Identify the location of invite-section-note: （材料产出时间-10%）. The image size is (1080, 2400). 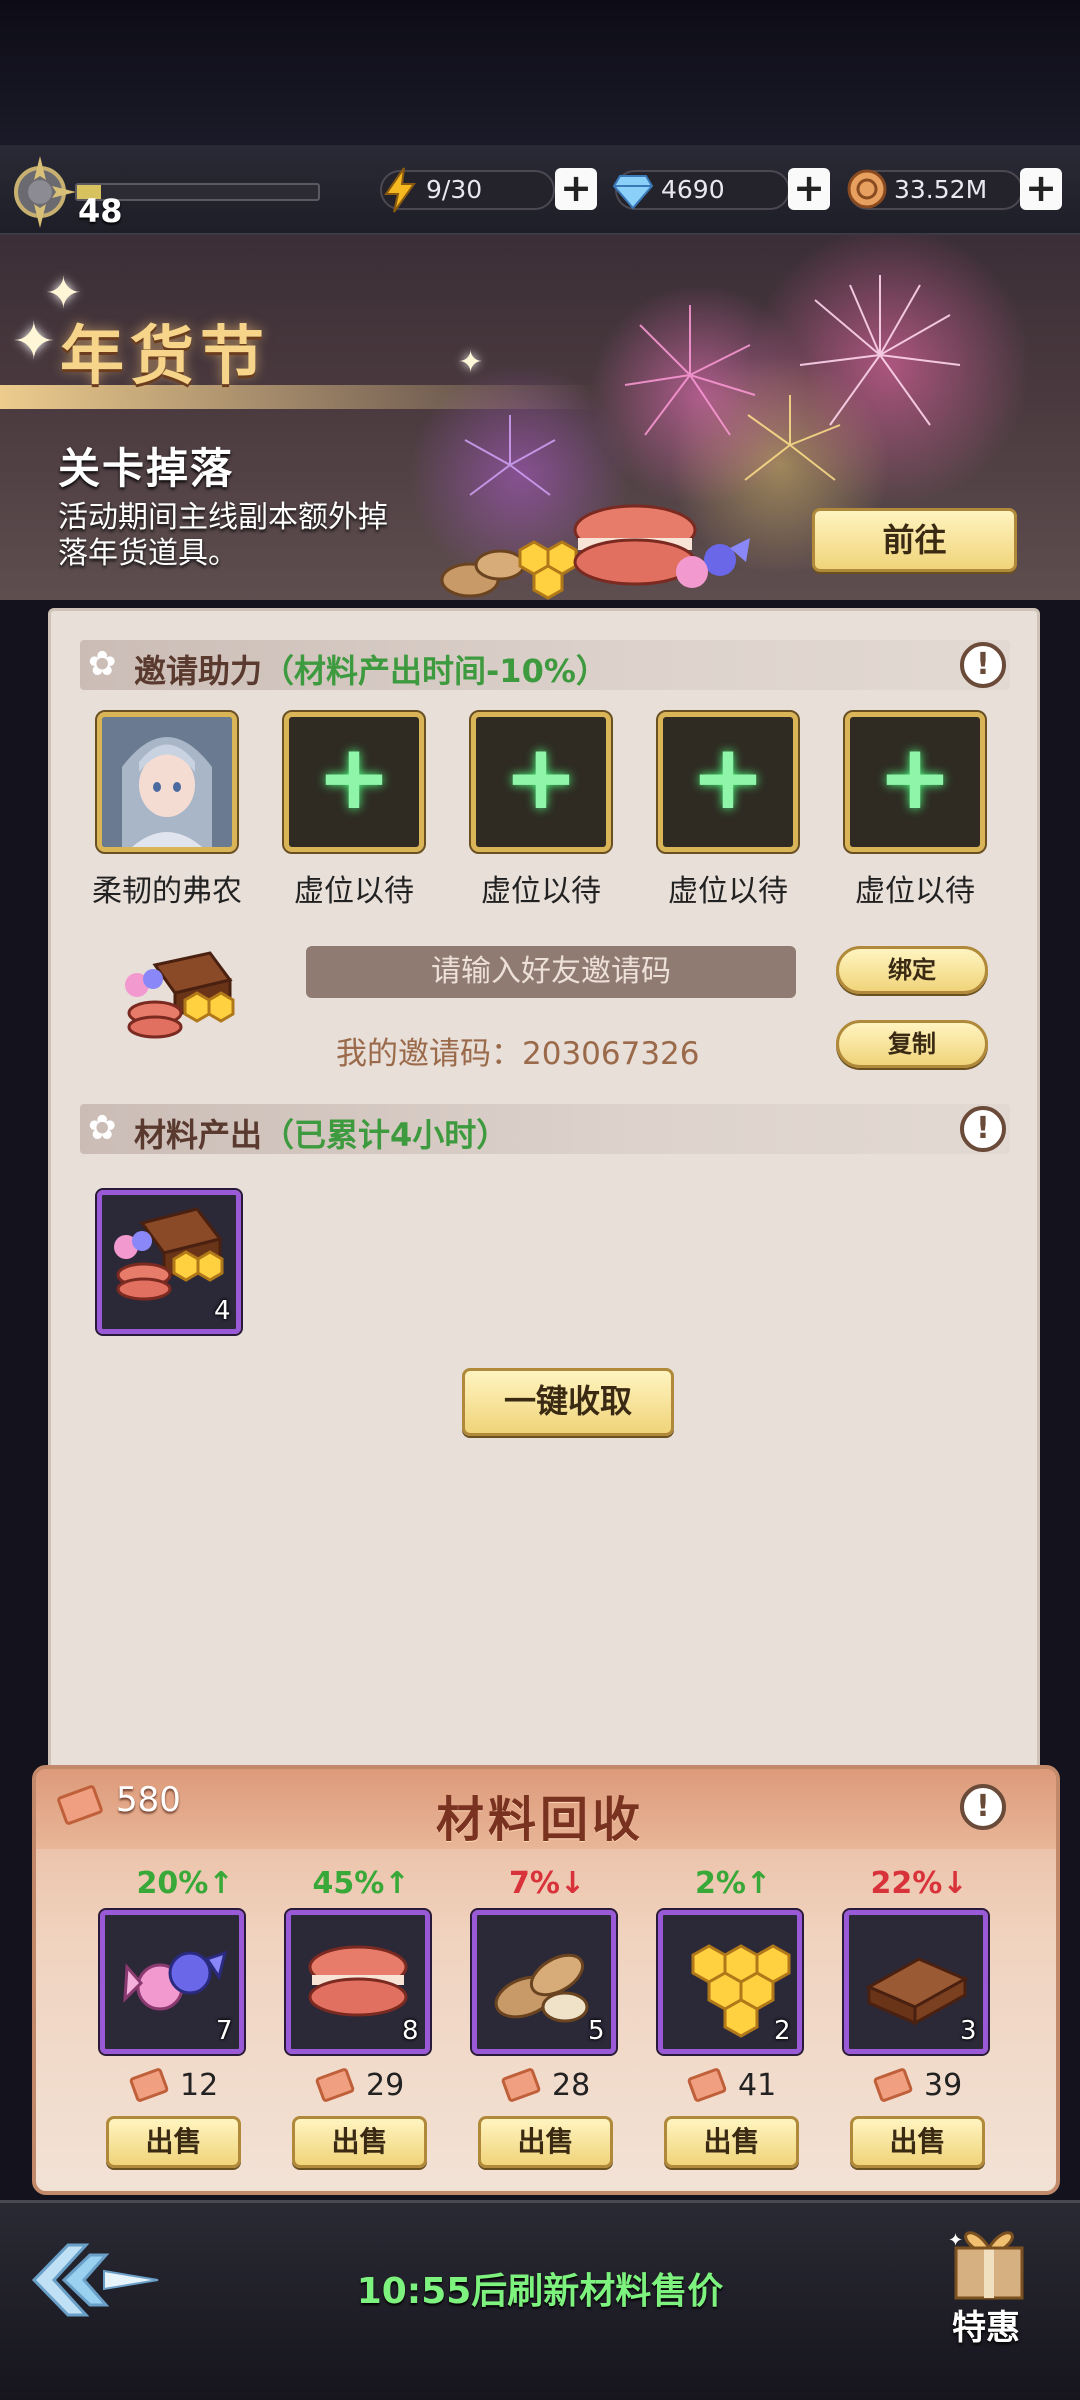
(435, 671).